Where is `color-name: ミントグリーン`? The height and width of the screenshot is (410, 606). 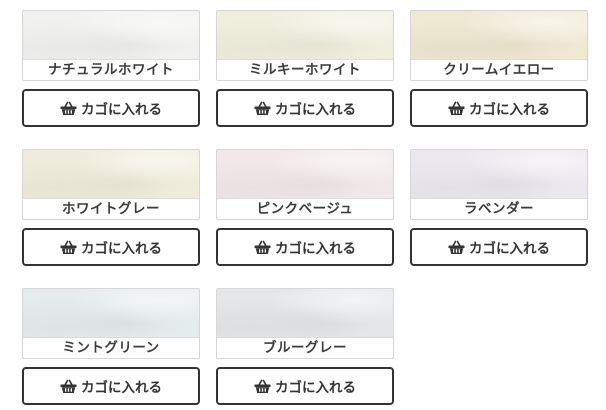
color-name: ミントグリーン is located at coordinates (111, 348).